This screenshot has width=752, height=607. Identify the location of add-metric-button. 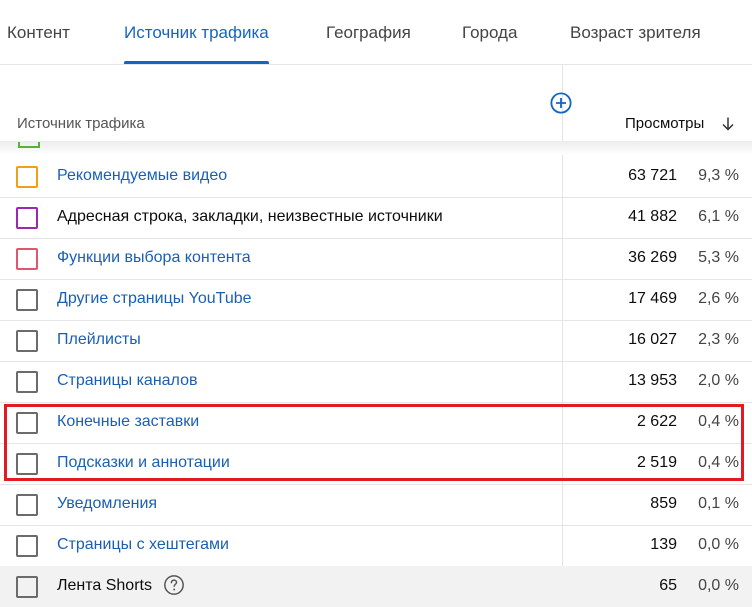
(561, 103).